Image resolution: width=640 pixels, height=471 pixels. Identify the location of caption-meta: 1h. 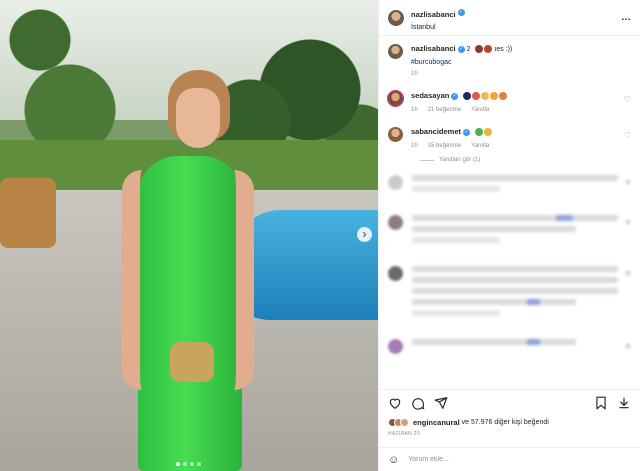
(521, 74).